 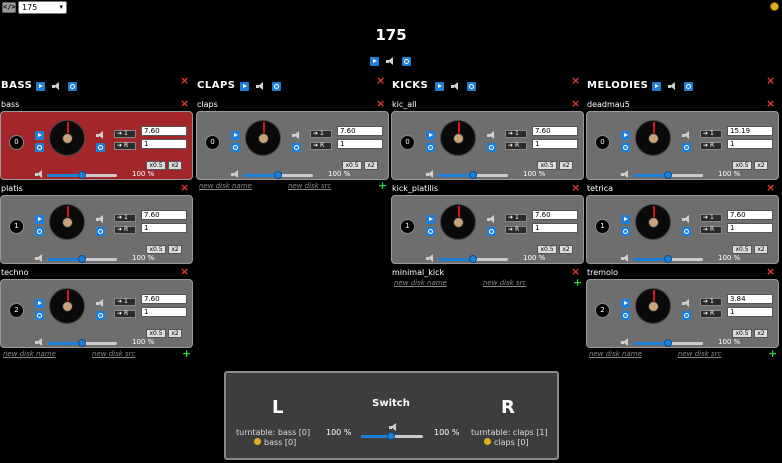 What do you see at coordinates (42, 7) in the screenshot?
I see `bpm-select: 175 ▾` at bounding box center [42, 7].